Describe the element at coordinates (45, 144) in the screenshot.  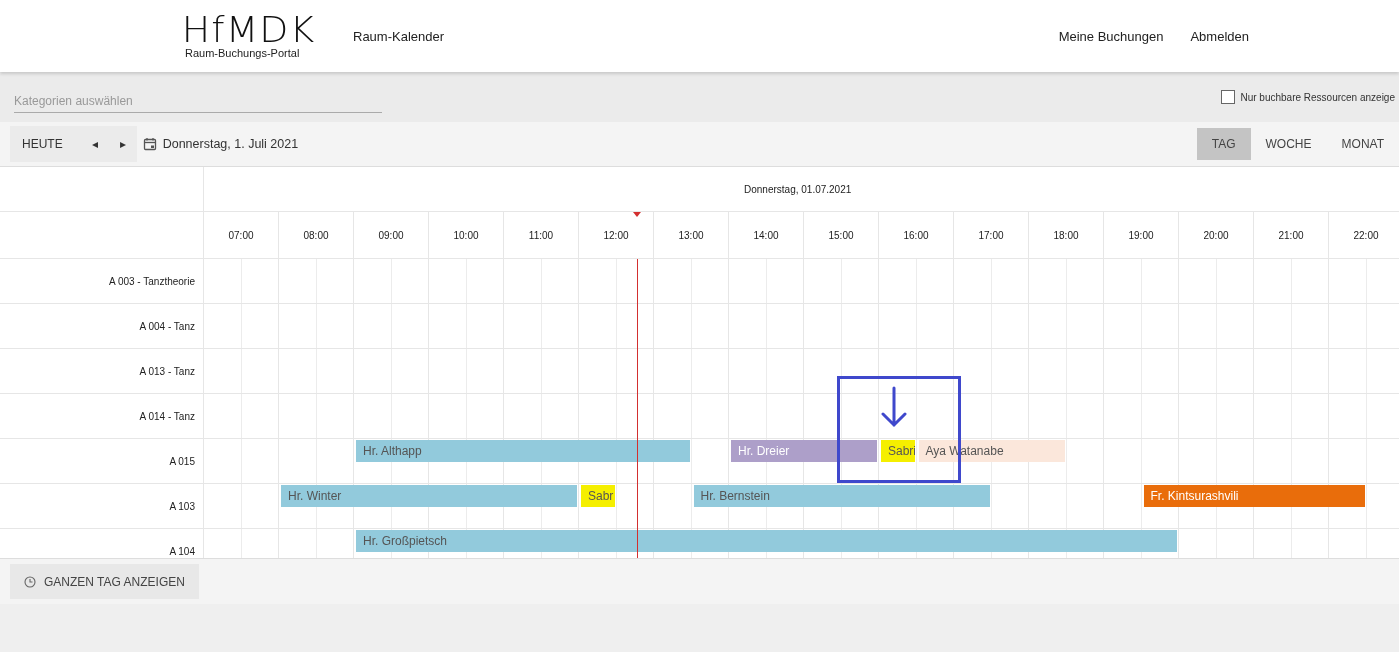
I see `today-button: HEUTE` at that location.